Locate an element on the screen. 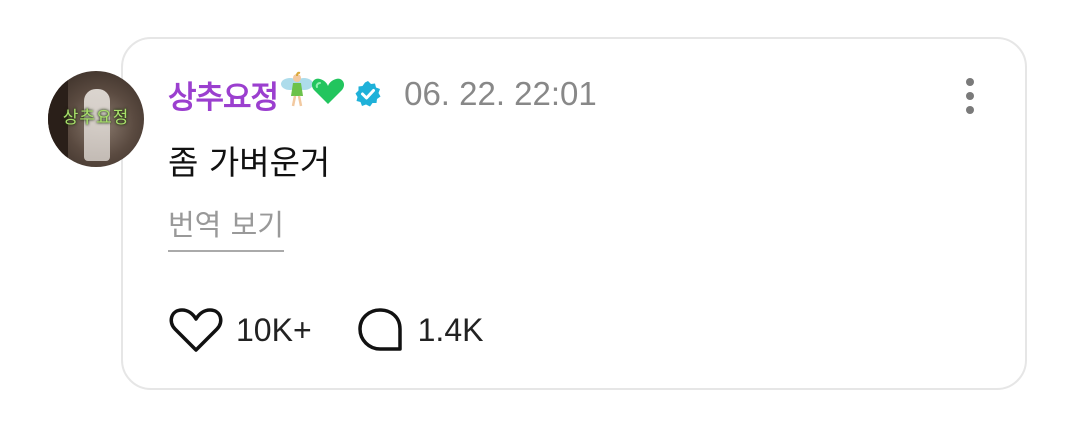 The image size is (1080, 423). verified-badge-icon is located at coordinates (368, 94).